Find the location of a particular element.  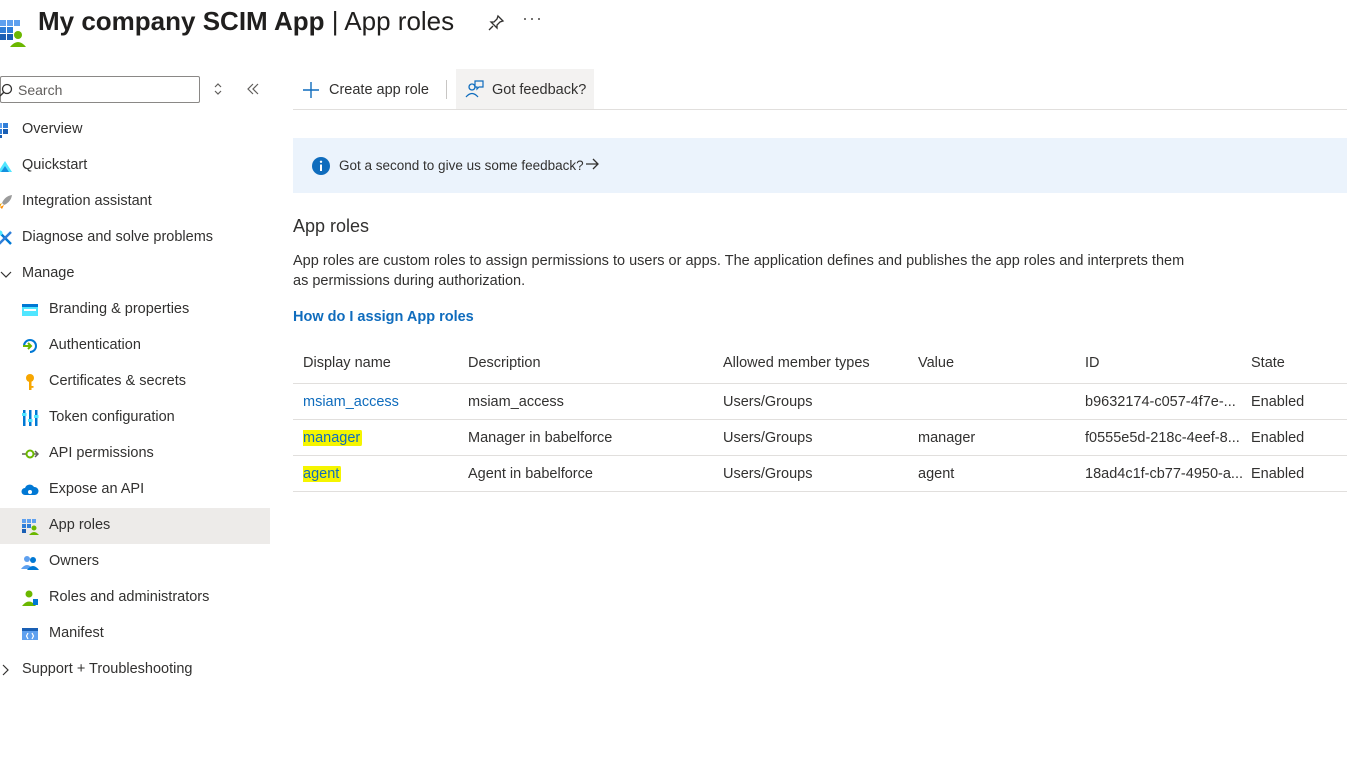

role-value: manager is located at coordinates (947, 438).